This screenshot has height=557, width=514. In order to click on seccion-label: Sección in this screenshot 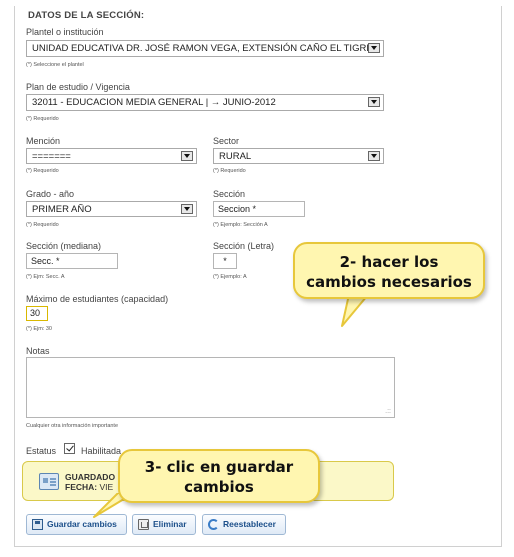, I will do `click(229, 194)`.